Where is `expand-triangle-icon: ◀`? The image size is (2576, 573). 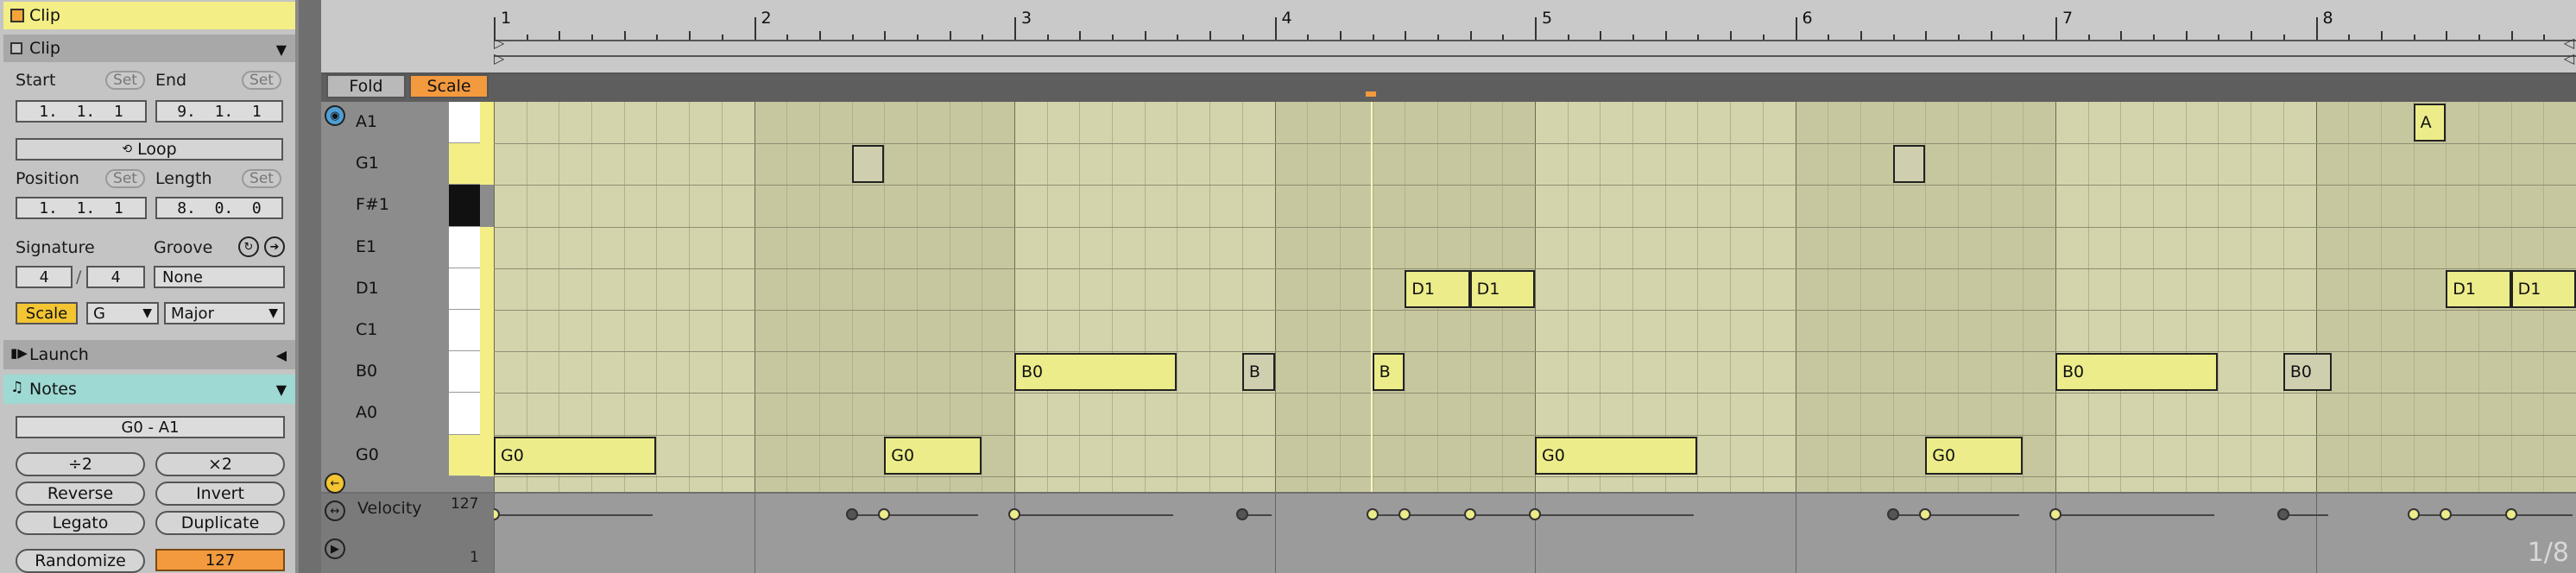 expand-triangle-icon: ◀ is located at coordinates (281, 355).